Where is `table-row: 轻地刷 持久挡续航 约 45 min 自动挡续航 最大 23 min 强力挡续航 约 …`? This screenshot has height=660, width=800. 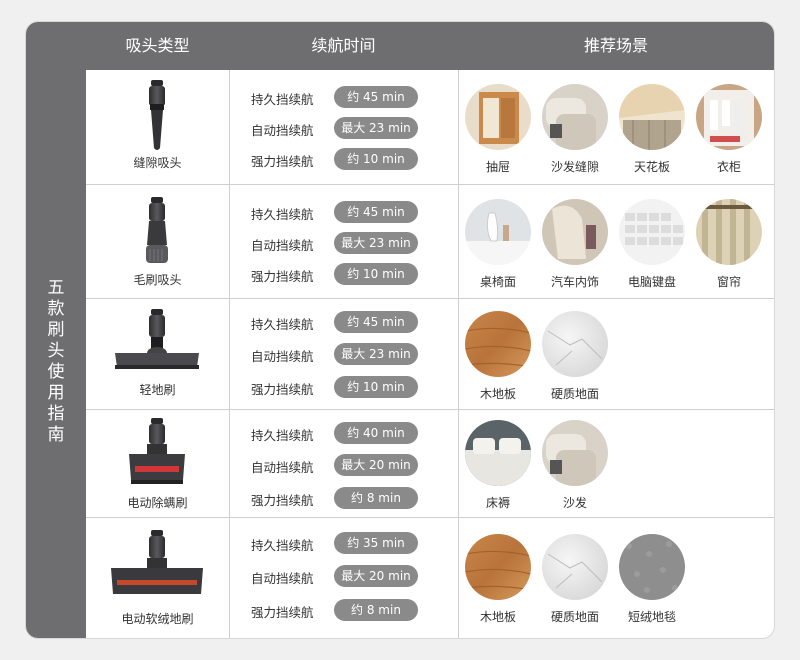 table-row: 轻地刷 持久挡续航 约 45 min 自动挡续航 最大 23 min 强力挡续航 约 … is located at coordinates (430, 354).